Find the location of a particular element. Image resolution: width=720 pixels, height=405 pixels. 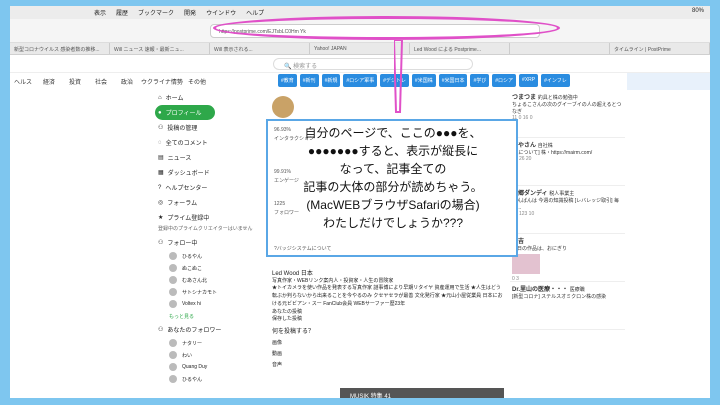

post-type-image: 画像 is located at coordinates (388, 342).